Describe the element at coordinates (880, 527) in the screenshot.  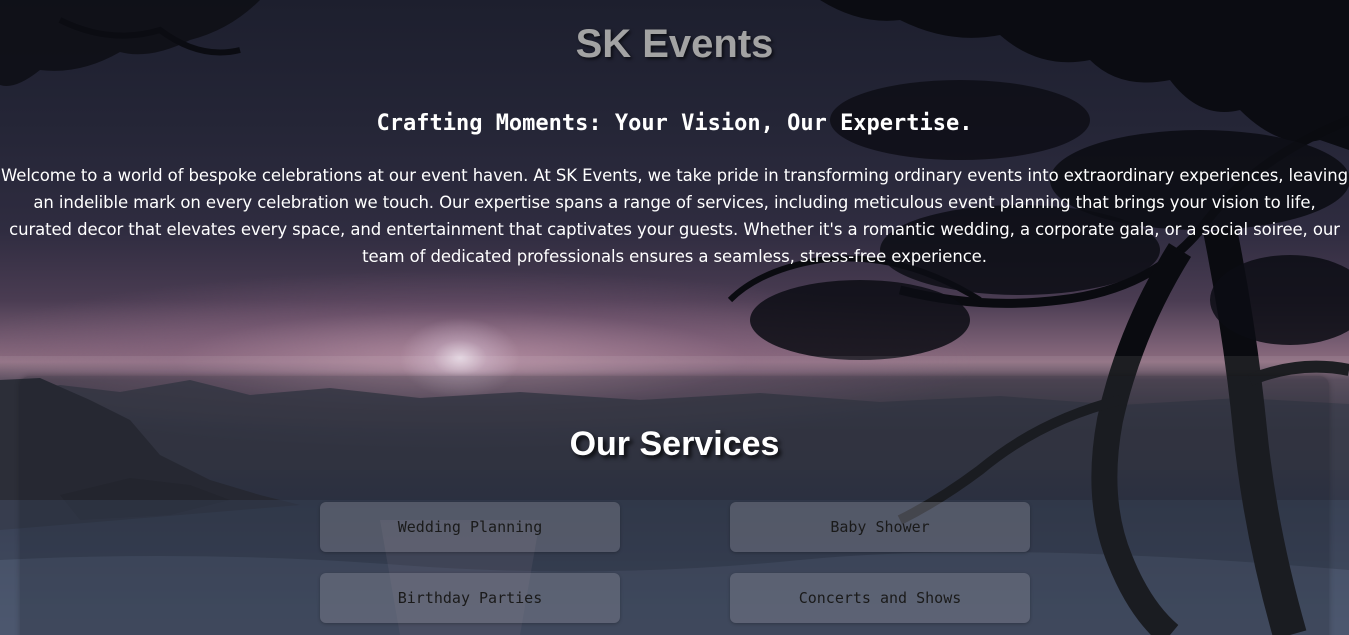
I see `service-button-baby-shower: Baby Shower` at that location.